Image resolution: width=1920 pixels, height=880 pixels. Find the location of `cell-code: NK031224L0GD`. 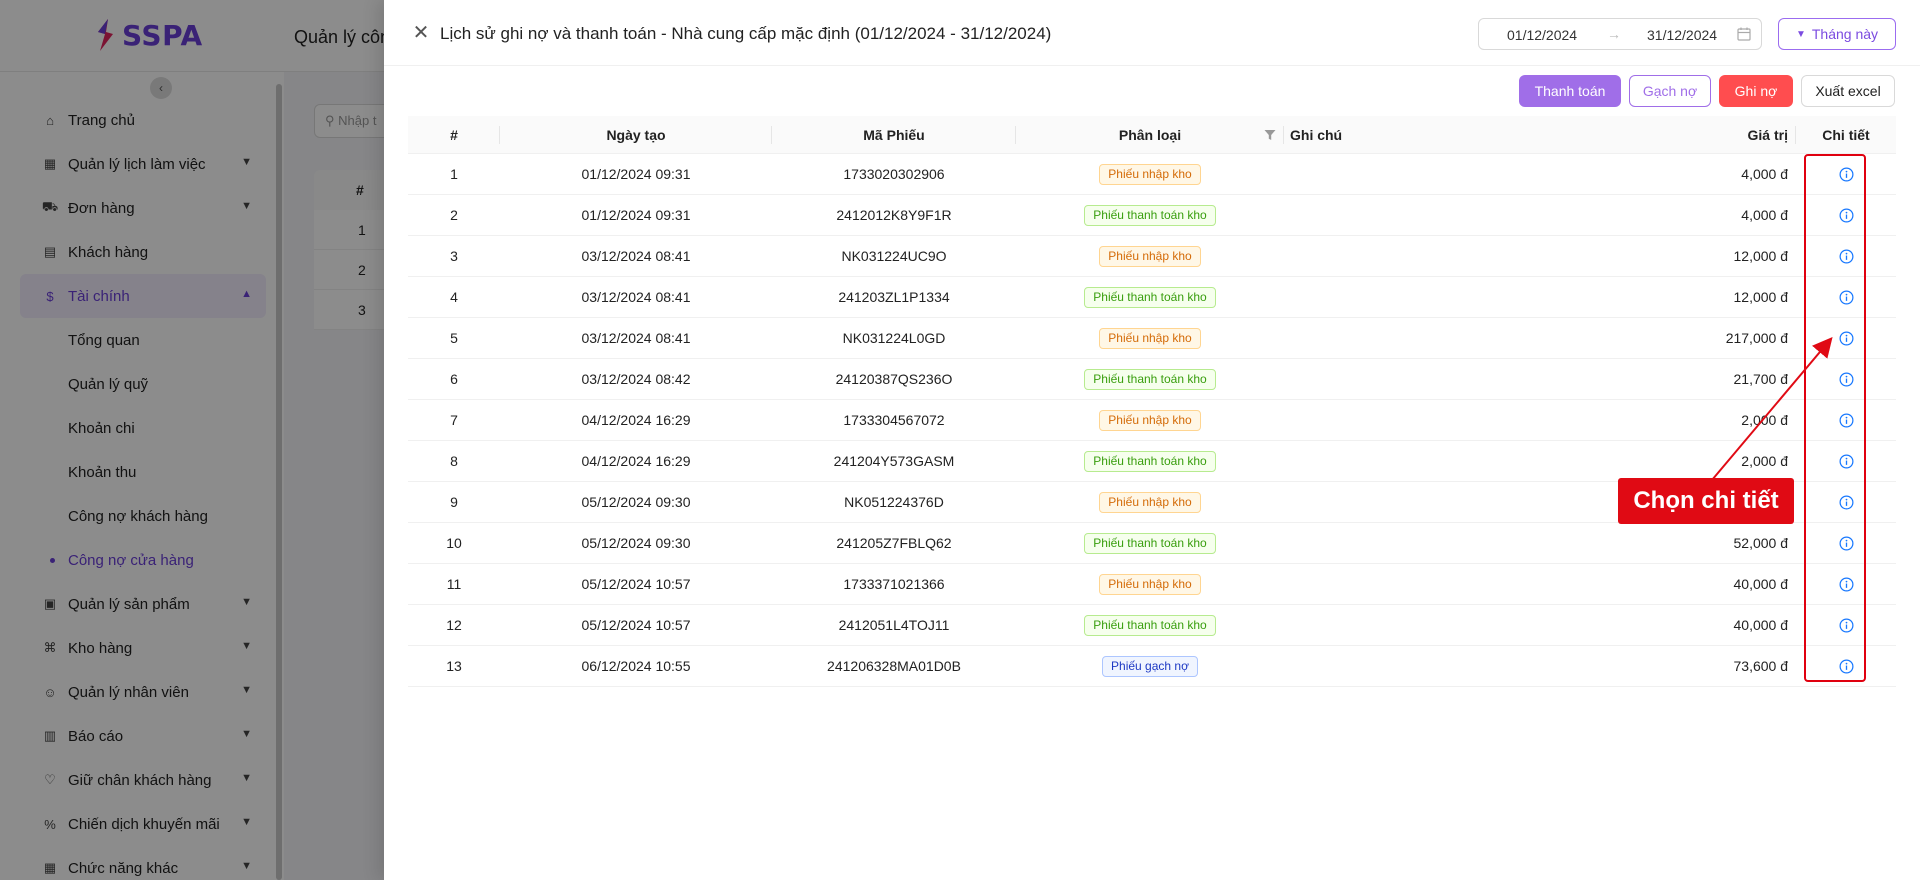

cell-code: NK031224L0GD is located at coordinates (894, 338).